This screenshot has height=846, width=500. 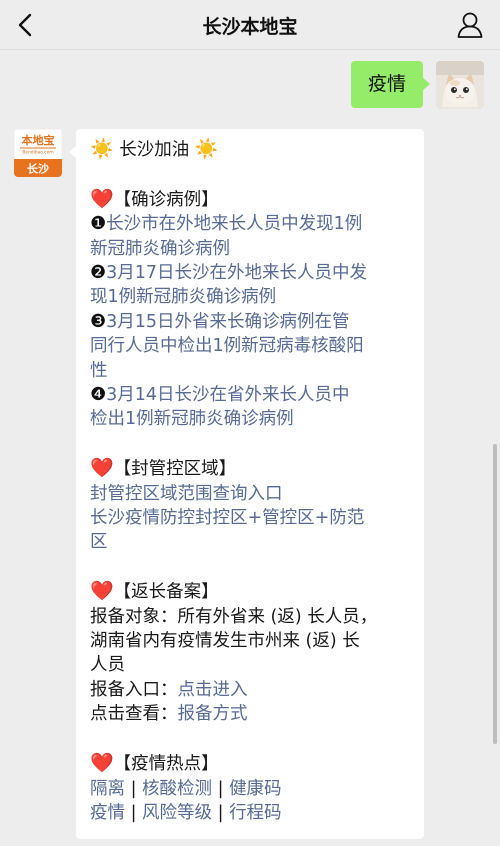 I want to click on bot-avatar-url: Bendibao.com, so click(x=37, y=153).